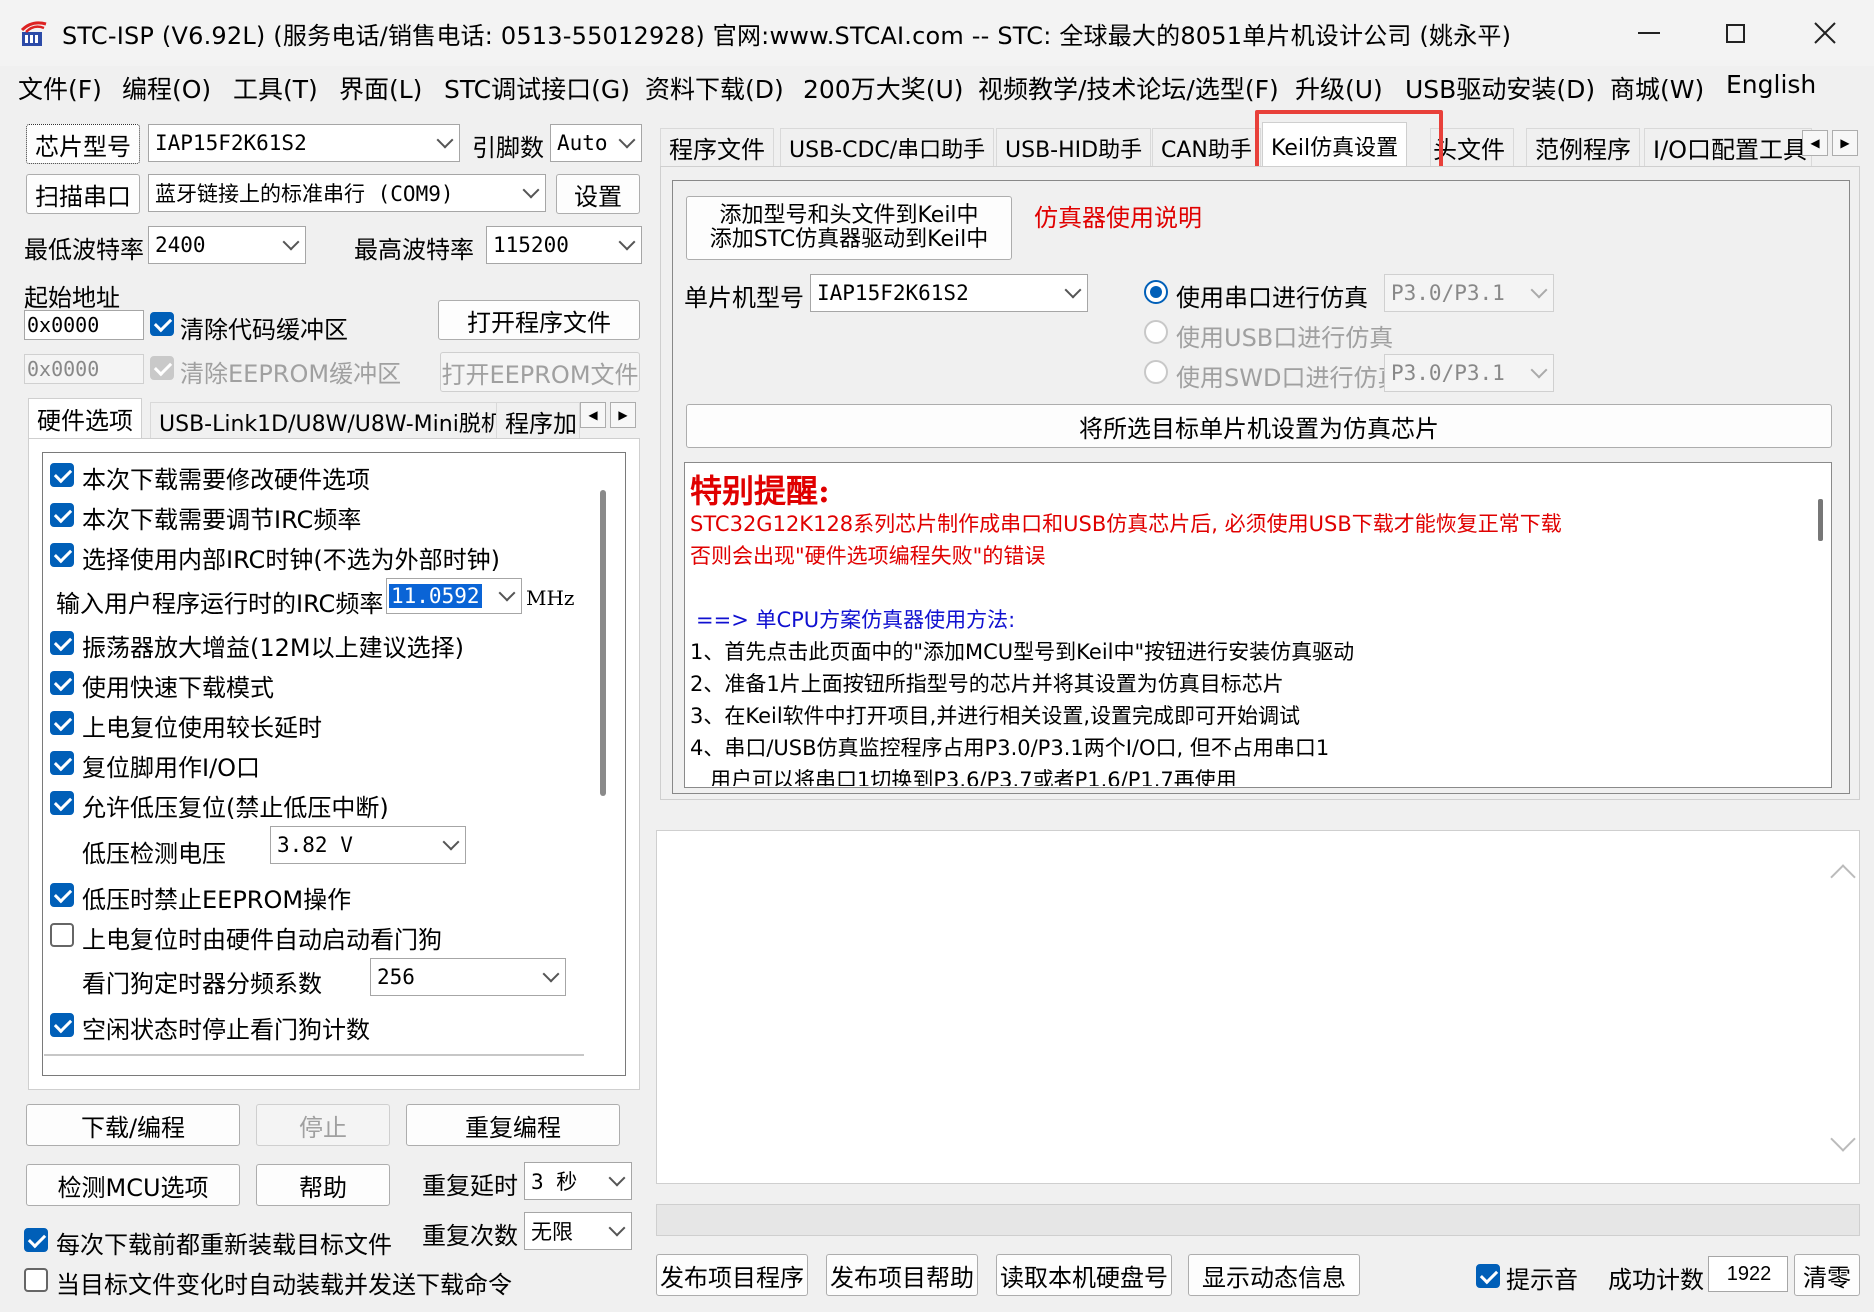 This screenshot has width=1874, height=1312. I want to click on memo-scrollbar-thumb, so click(1820, 520).